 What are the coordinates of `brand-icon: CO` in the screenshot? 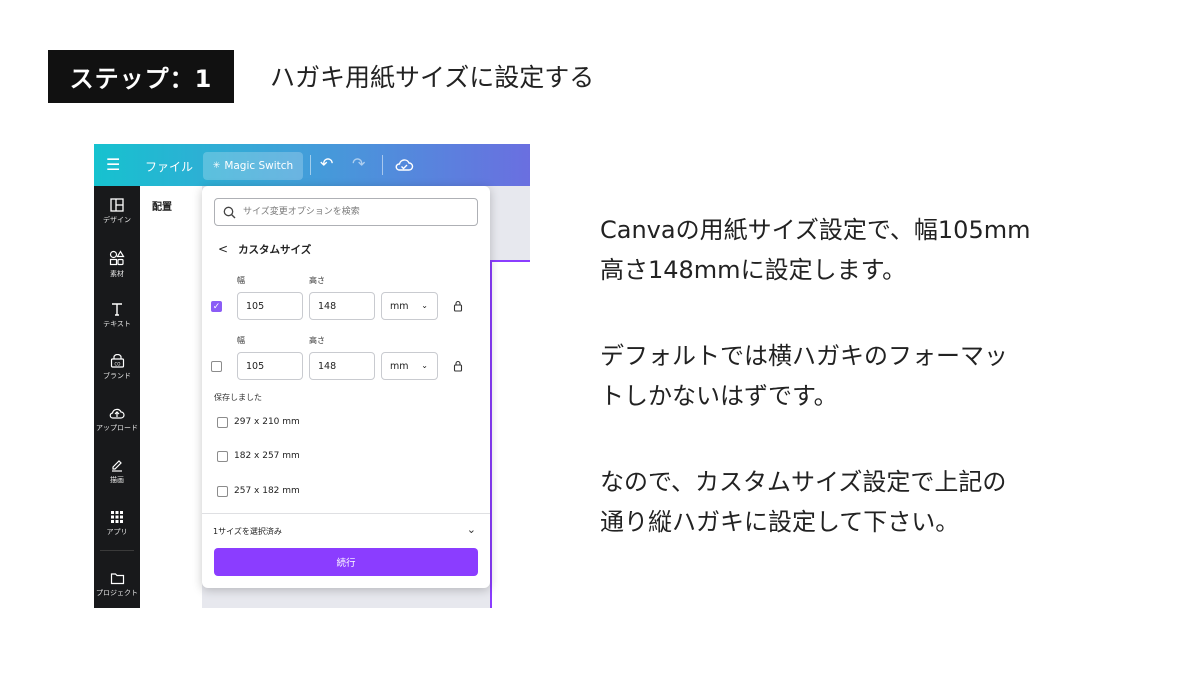 It's located at (117, 361).